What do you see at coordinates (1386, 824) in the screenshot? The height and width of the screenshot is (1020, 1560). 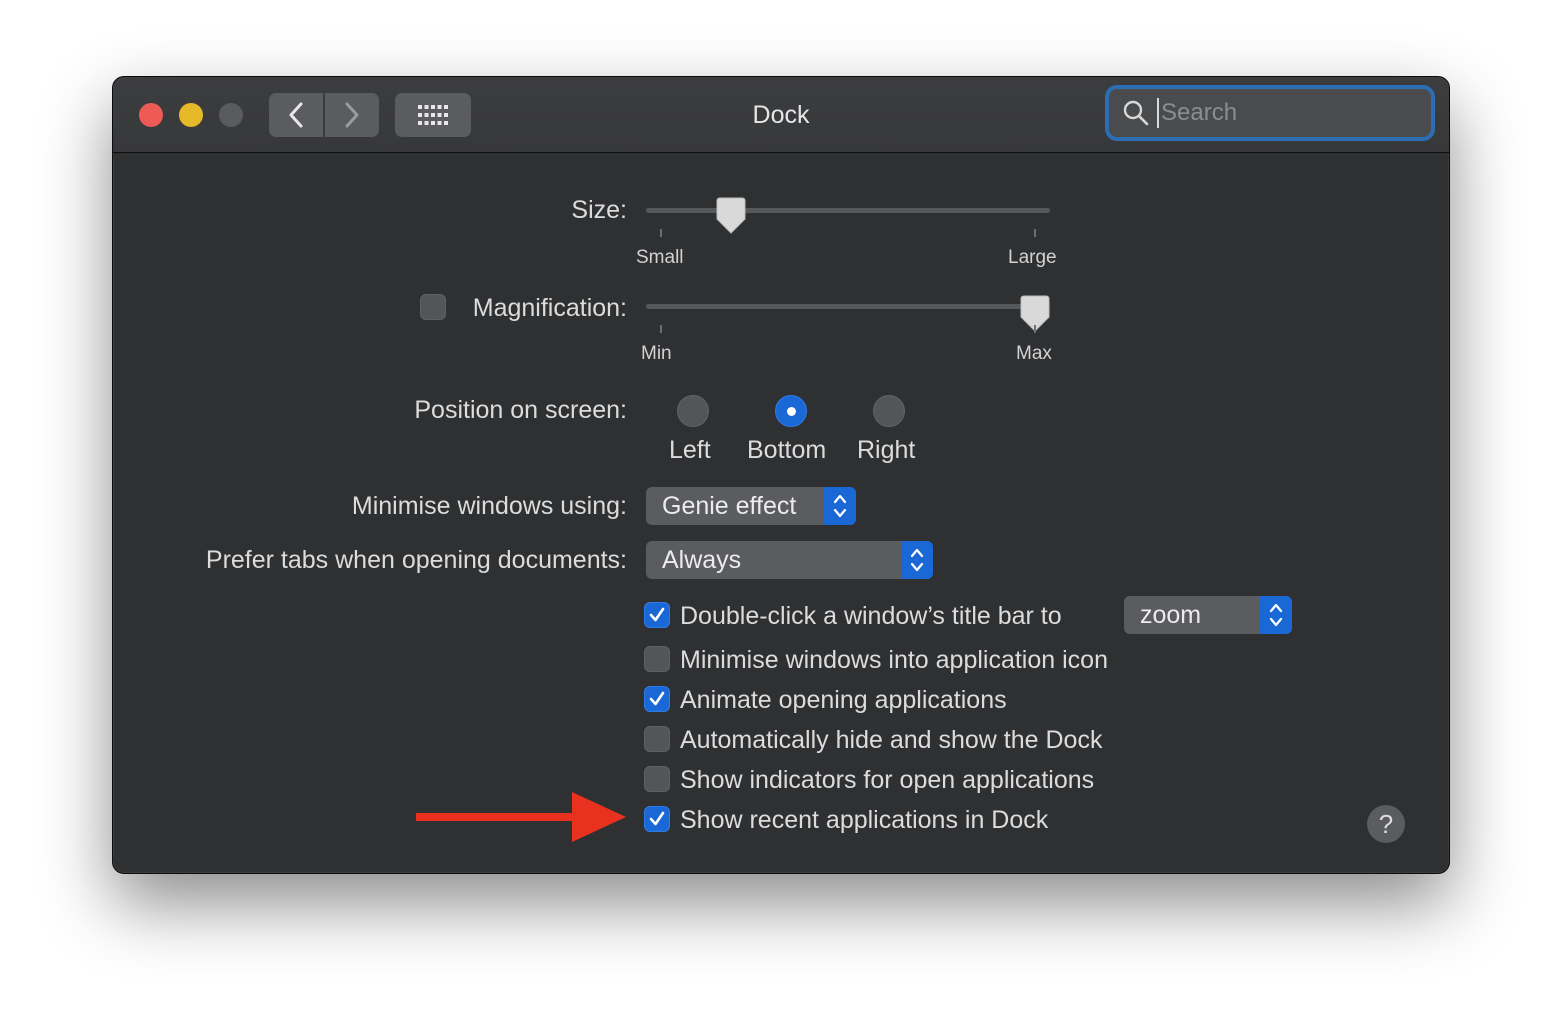 I see `help-button: ?` at bounding box center [1386, 824].